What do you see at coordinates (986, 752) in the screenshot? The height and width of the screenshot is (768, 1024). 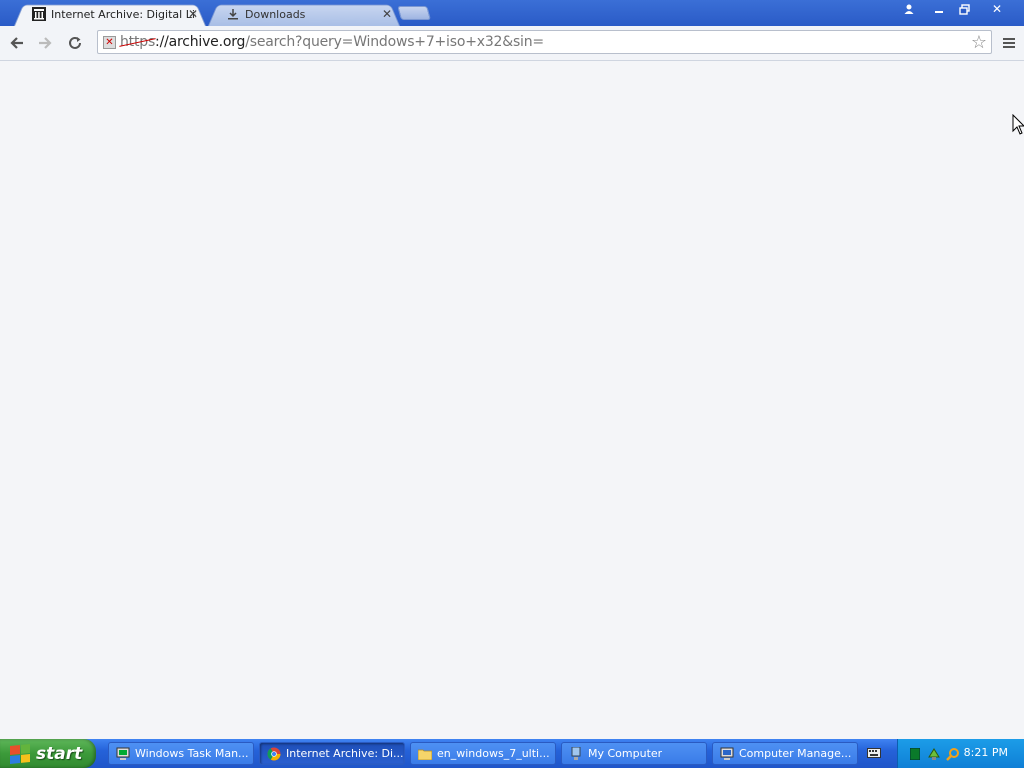 I see `system-clock: 8:21 PM` at bounding box center [986, 752].